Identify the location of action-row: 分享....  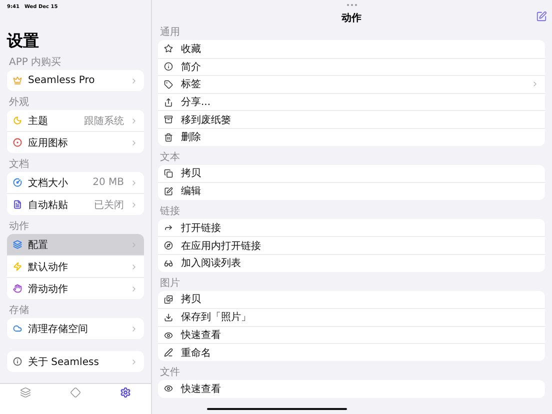
(351, 101).